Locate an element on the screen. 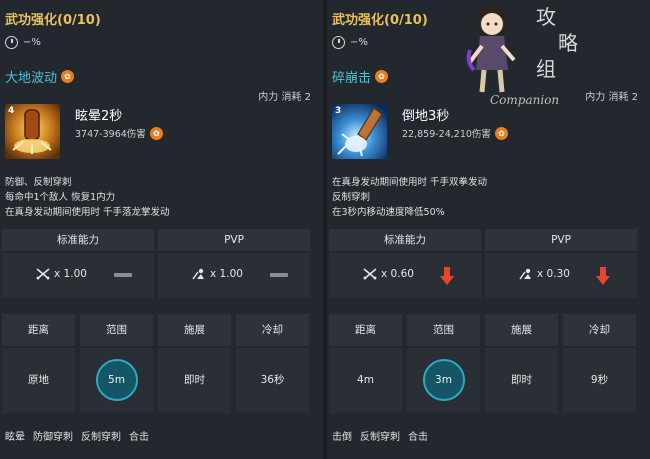 The height and width of the screenshot is (459, 650). skill-description: 防御、反制穿刺 每命中1个敌人 恢复1内力 在真身发动期间使用时 千手落龙掌发动 is located at coordinates (87, 197).